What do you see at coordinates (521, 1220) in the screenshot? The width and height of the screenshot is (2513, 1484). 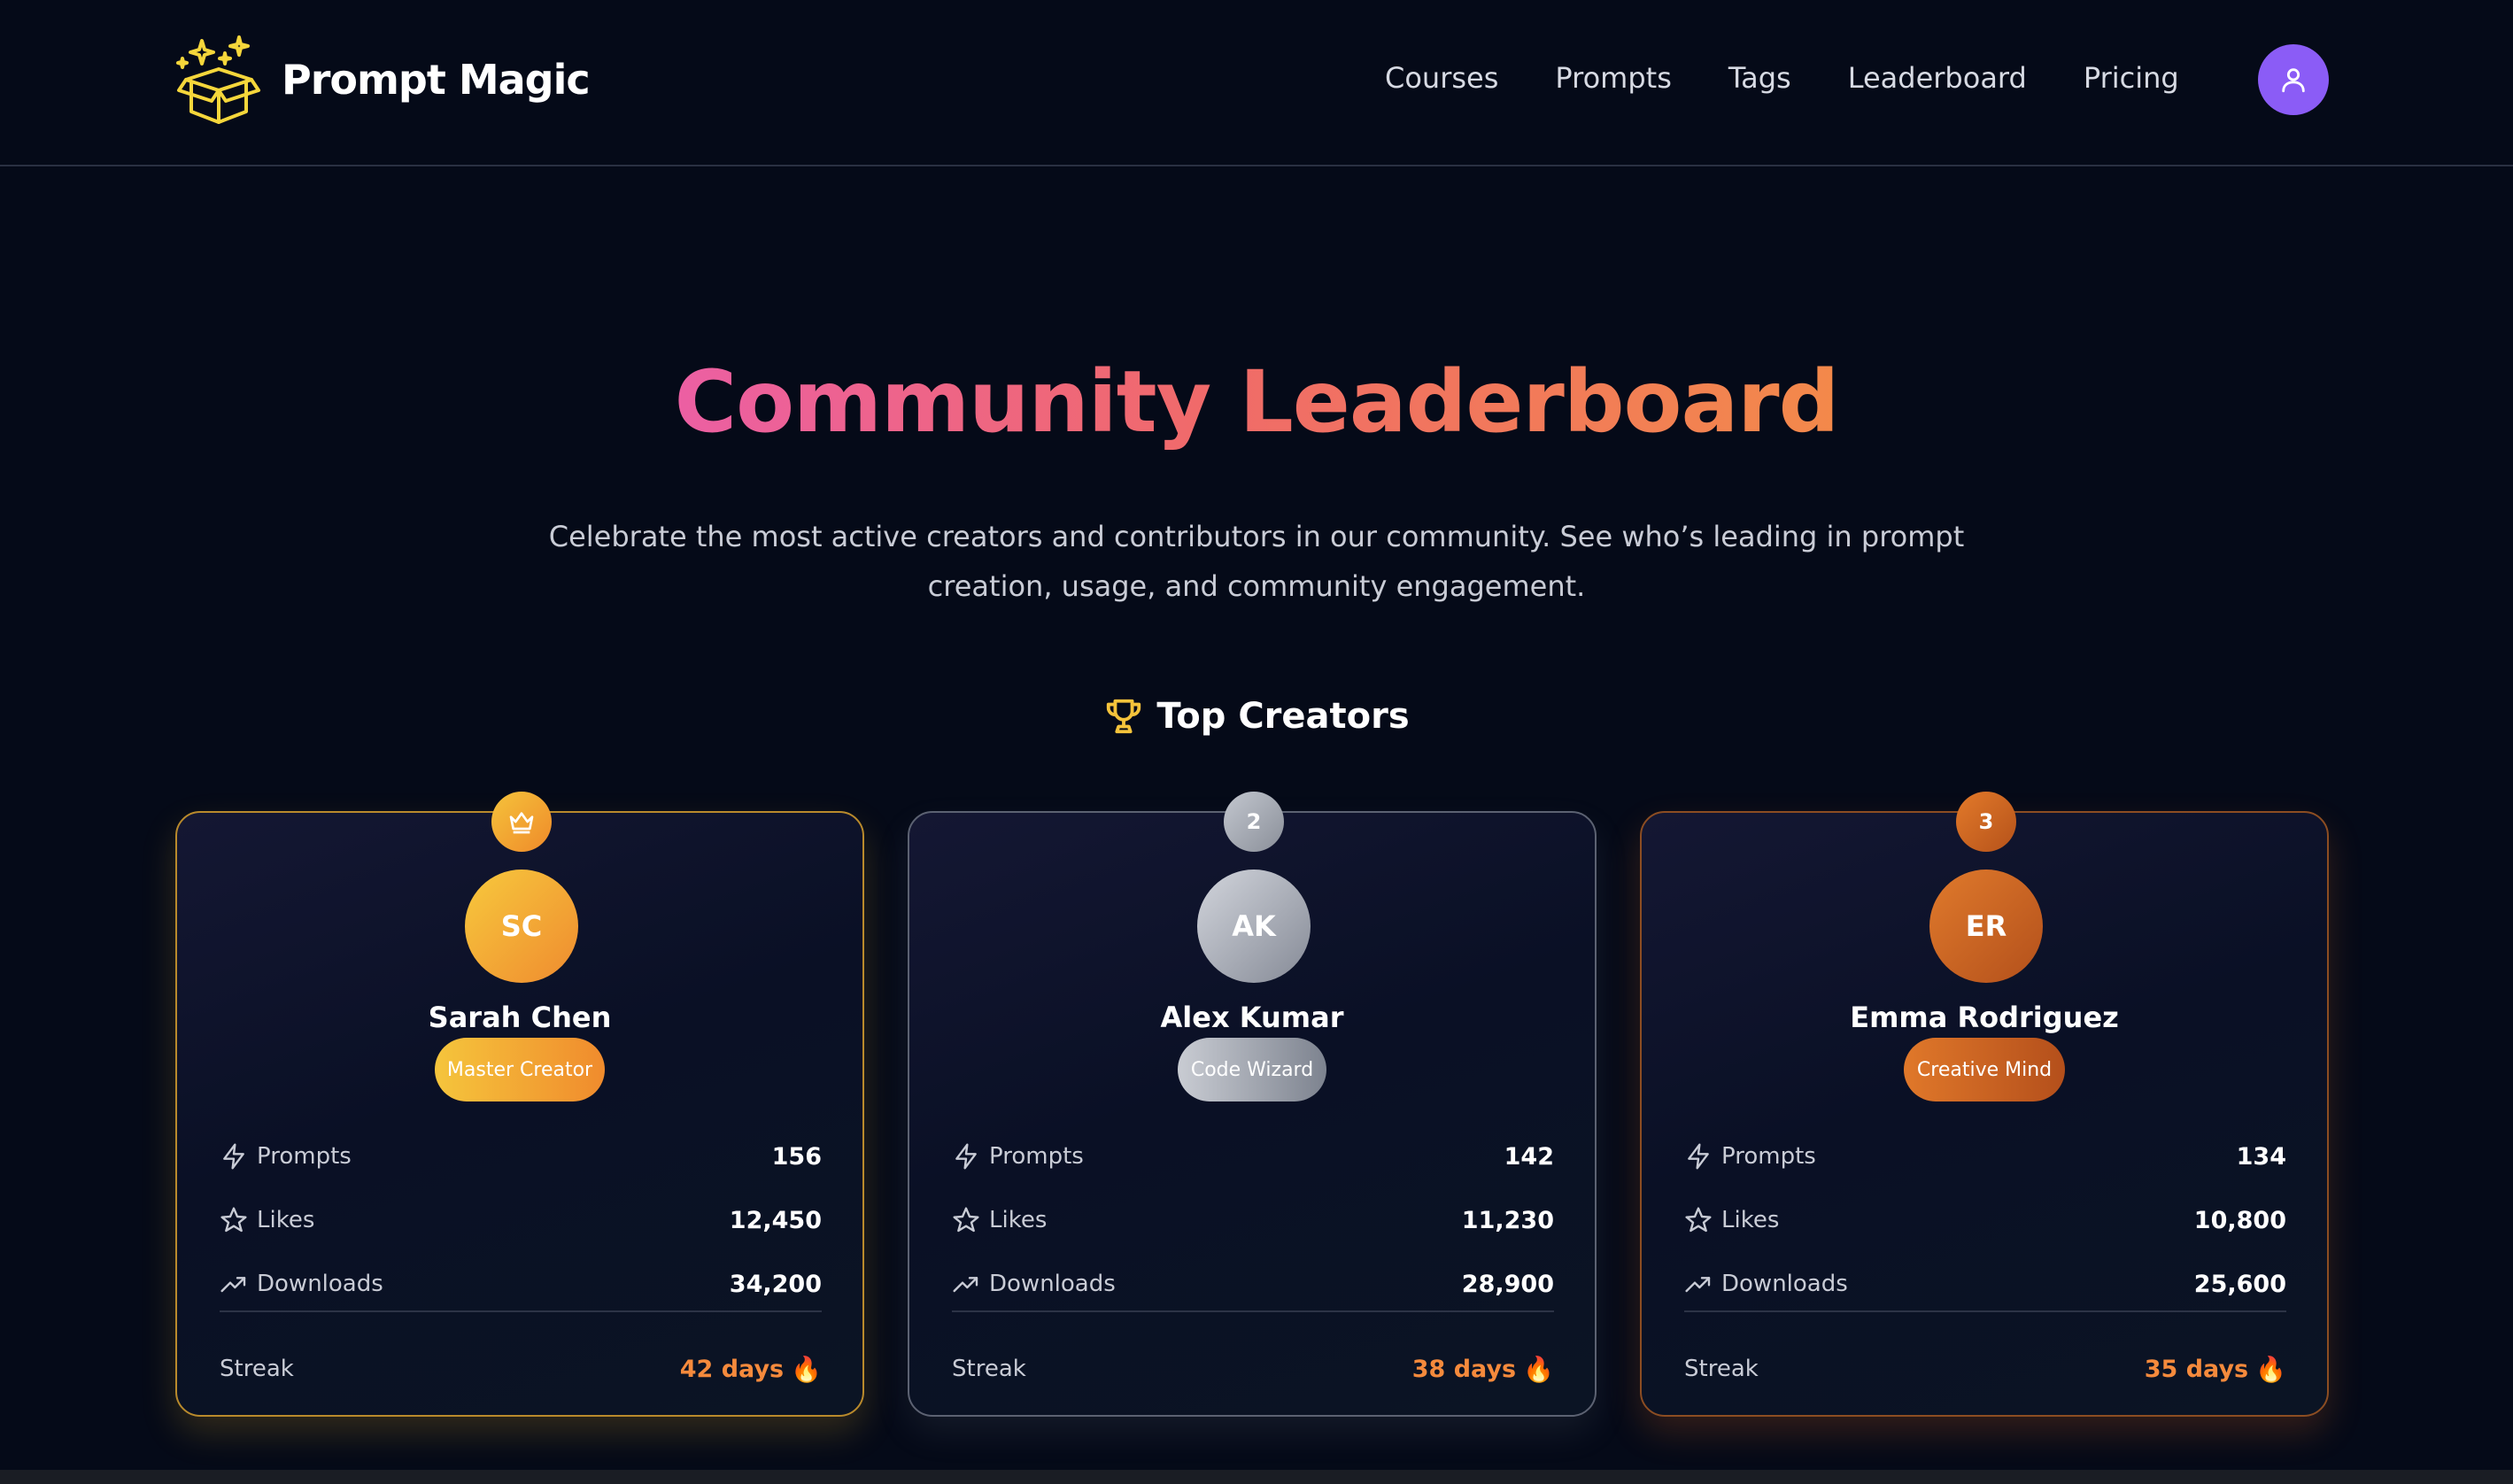 I see `stat-likes: Likes 12,450` at bounding box center [521, 1220].